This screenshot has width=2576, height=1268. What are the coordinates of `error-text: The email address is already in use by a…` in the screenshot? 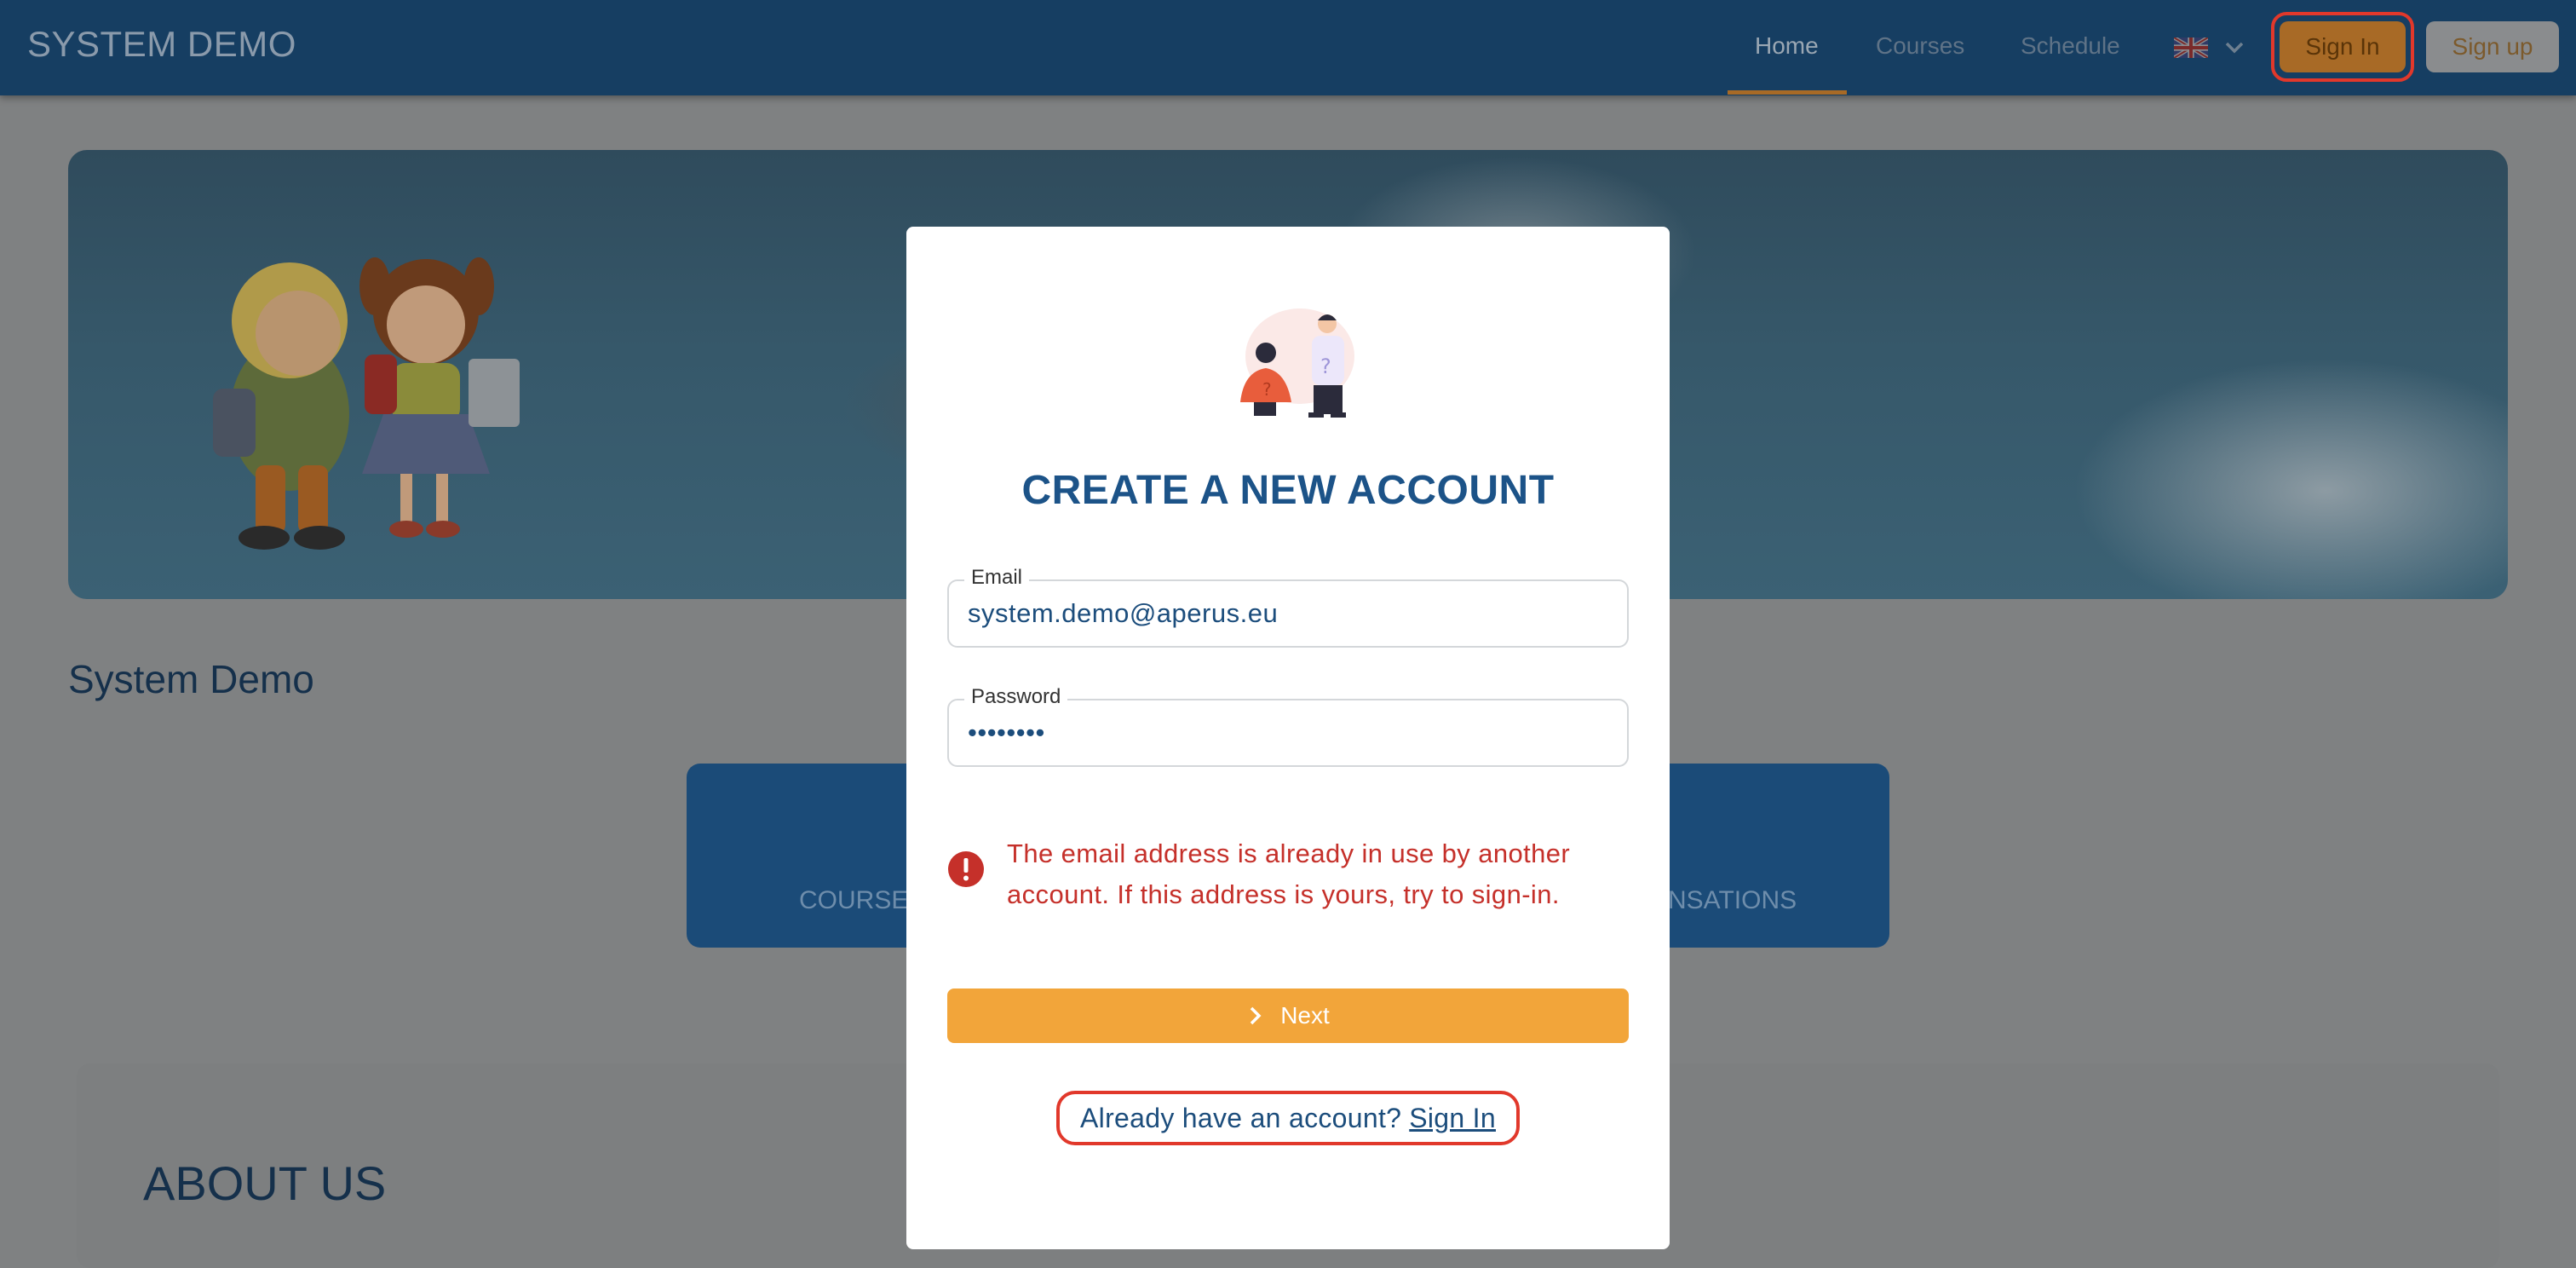 It's located at (1289, 874).